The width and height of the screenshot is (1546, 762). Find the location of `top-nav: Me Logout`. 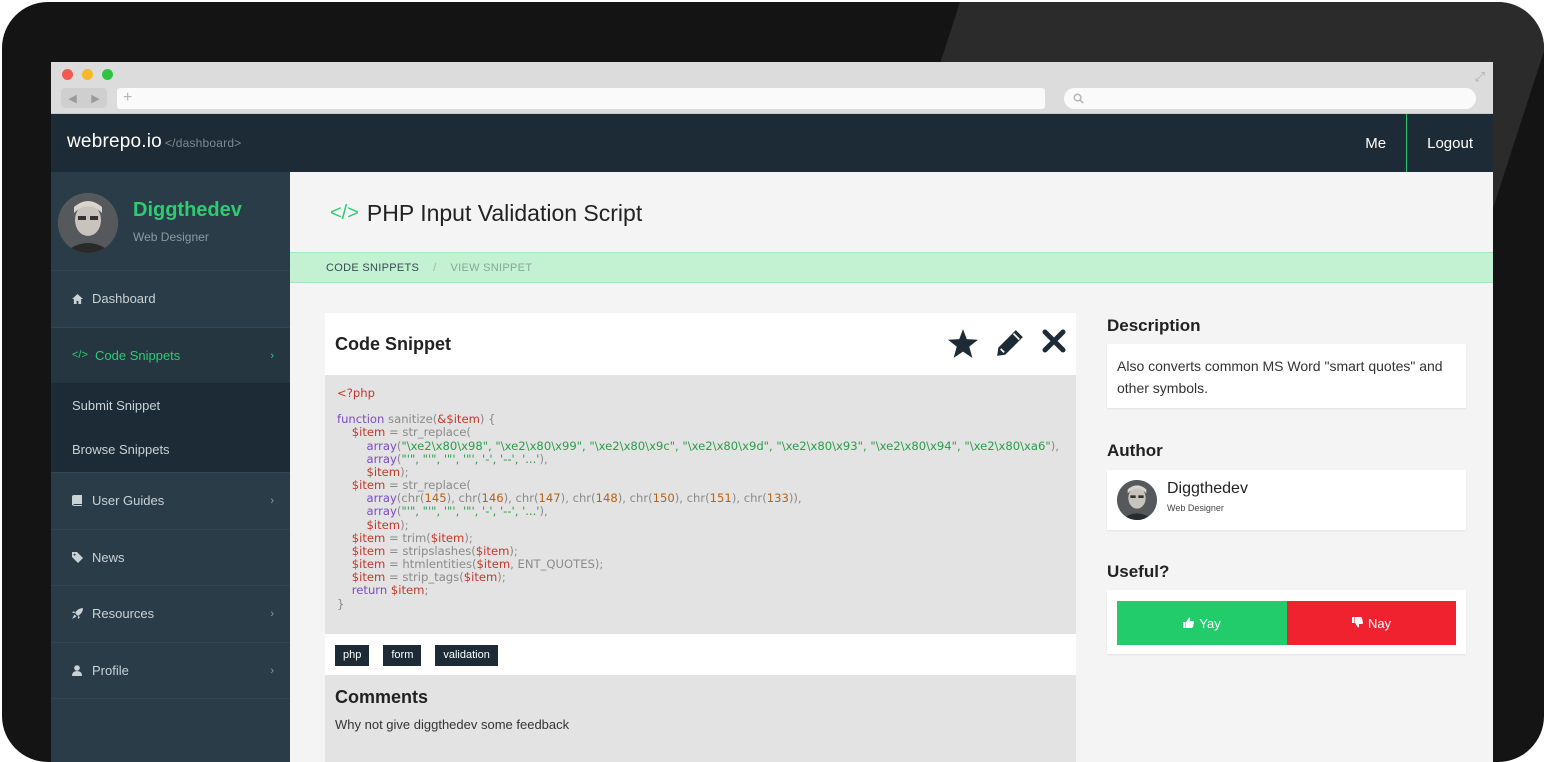

top-nav: Me Logout is located at coordinates (1419, 143).